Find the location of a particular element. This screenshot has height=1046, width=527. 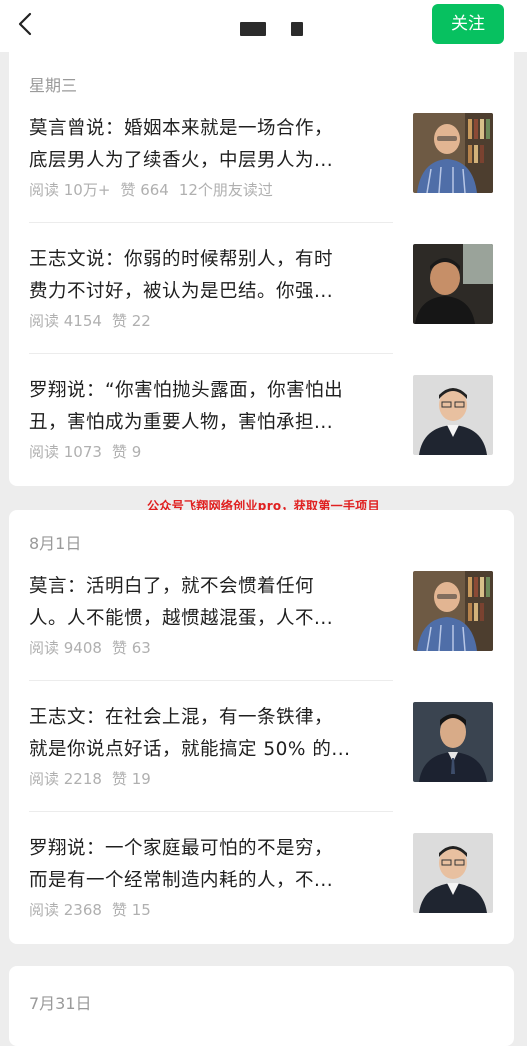

date-label: 8月1日 is located at coordinates (55, 543).